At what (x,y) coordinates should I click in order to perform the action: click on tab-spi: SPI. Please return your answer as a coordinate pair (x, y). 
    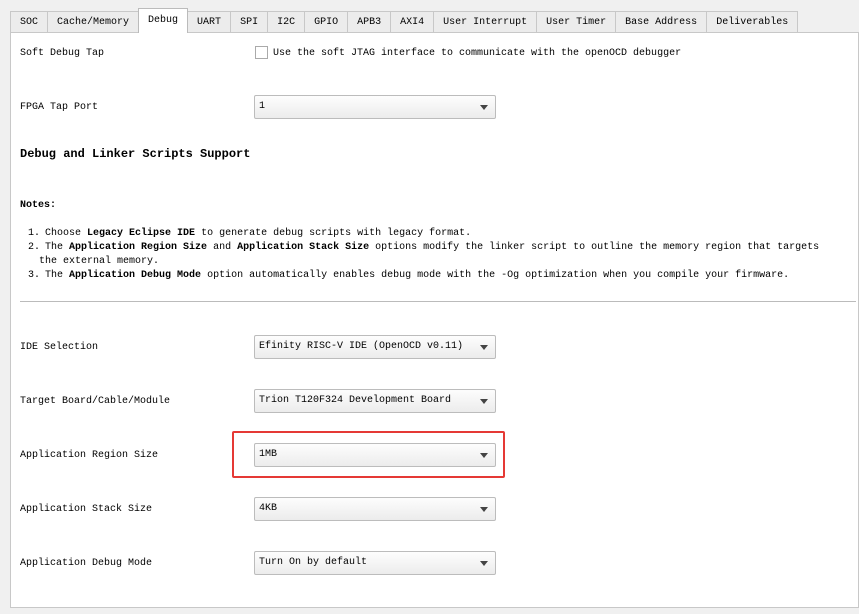
    Looking at the image, I should click on (249, 22).